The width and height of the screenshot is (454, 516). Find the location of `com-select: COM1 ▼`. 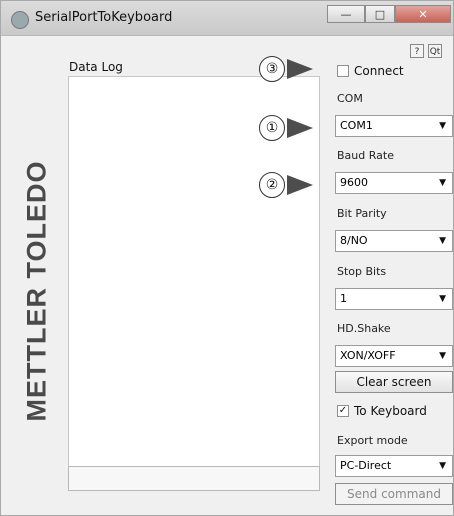

com-select: COM1 ▼ is located at coordinates (394, 126).